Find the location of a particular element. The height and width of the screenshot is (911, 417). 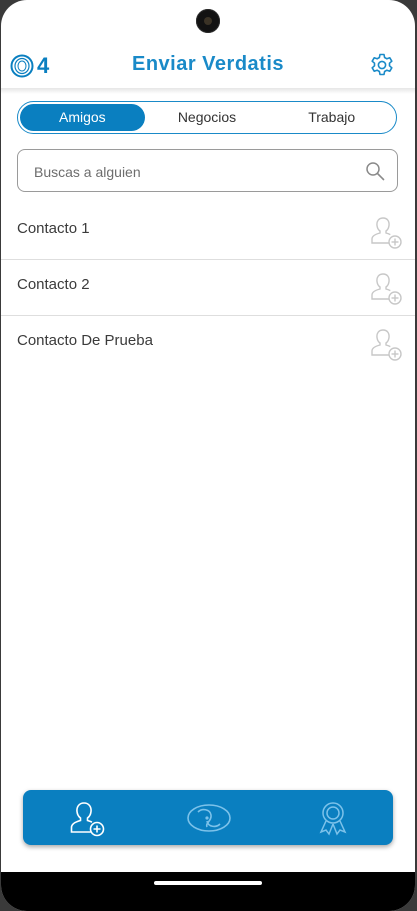

search-box is located at coordinates (207, 171).